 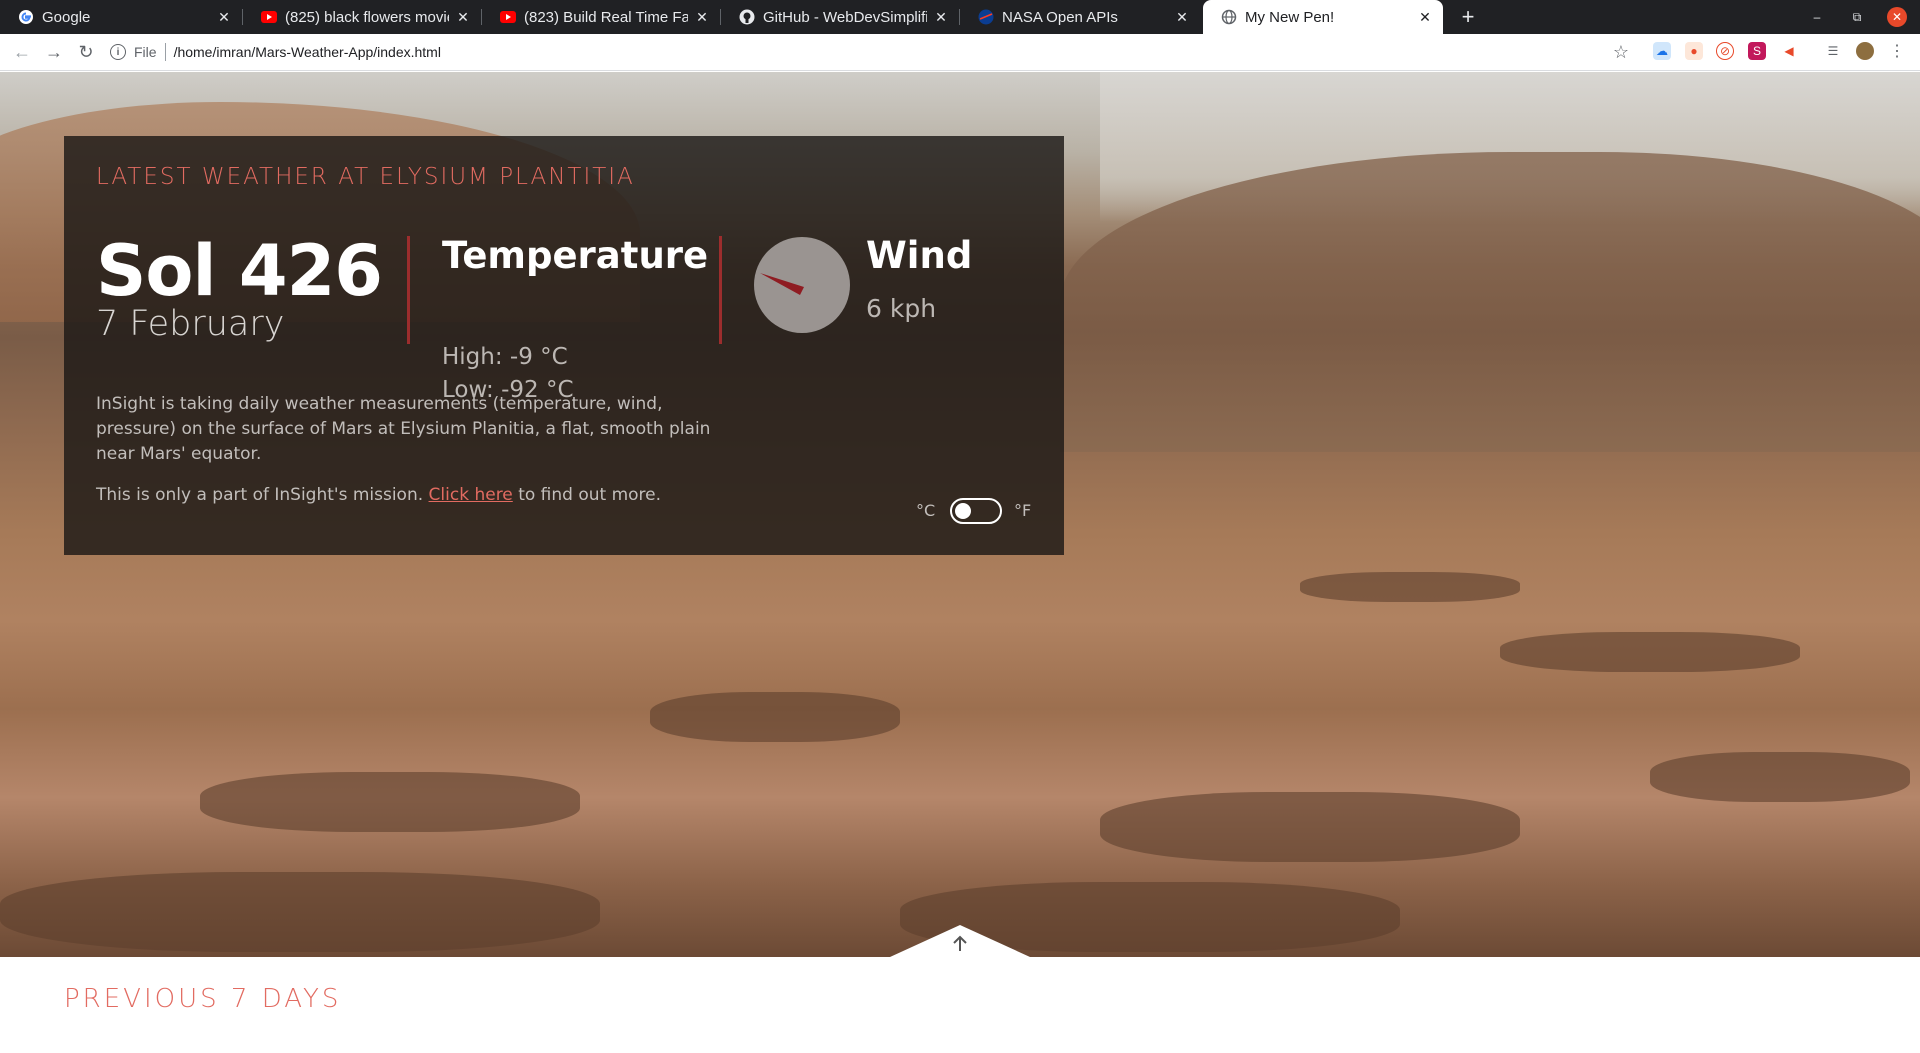 What do you see at coordinates (471, 495) in the screenshot?
I see `click-here-link: Click here` at bounding box center [471, 495].